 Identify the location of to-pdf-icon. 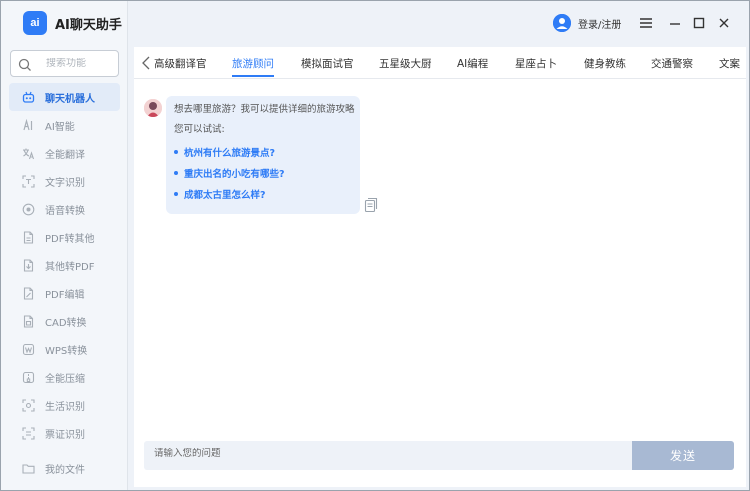
(28, 265).